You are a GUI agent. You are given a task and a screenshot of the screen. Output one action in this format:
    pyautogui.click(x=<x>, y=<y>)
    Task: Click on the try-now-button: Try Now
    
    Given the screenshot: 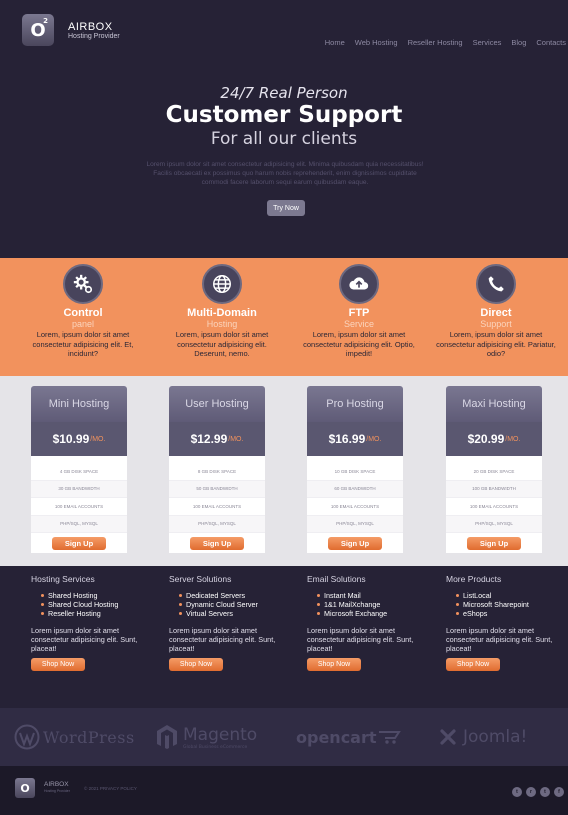 What is the action you would take?
    pyautogui.click(x=286, y=208)
    